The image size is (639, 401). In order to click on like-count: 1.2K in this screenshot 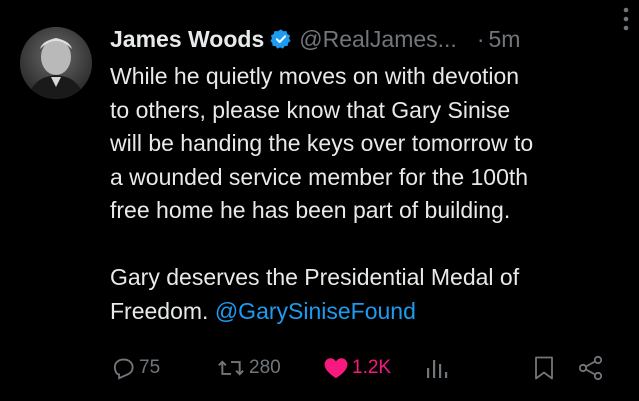, I will do `click(372, 367)`.